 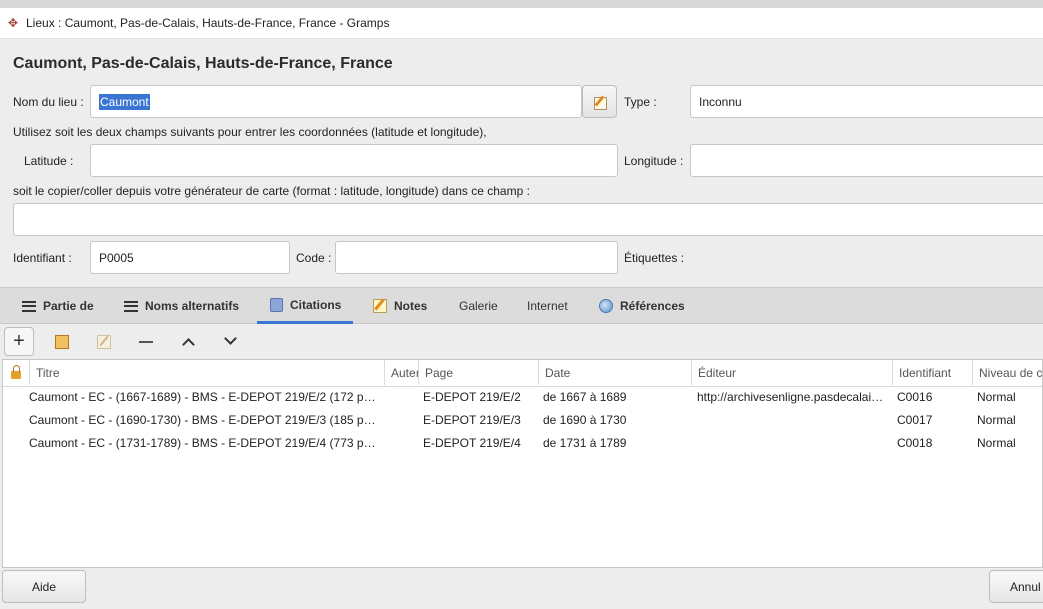 I want to click on place-name-input: Caumont, so click(x=336, y=101).